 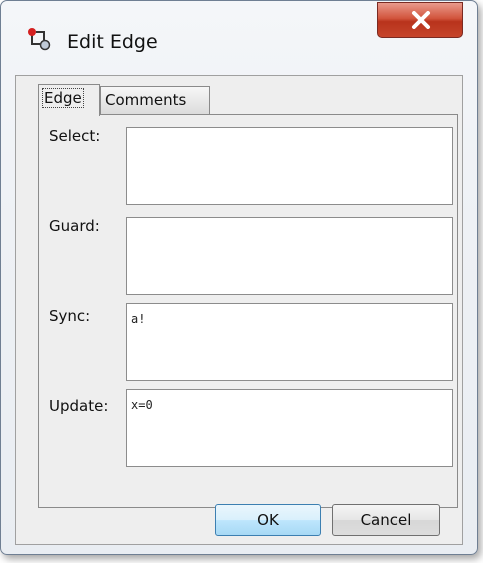 I want to click on select-field, so click(x=289, y=166).